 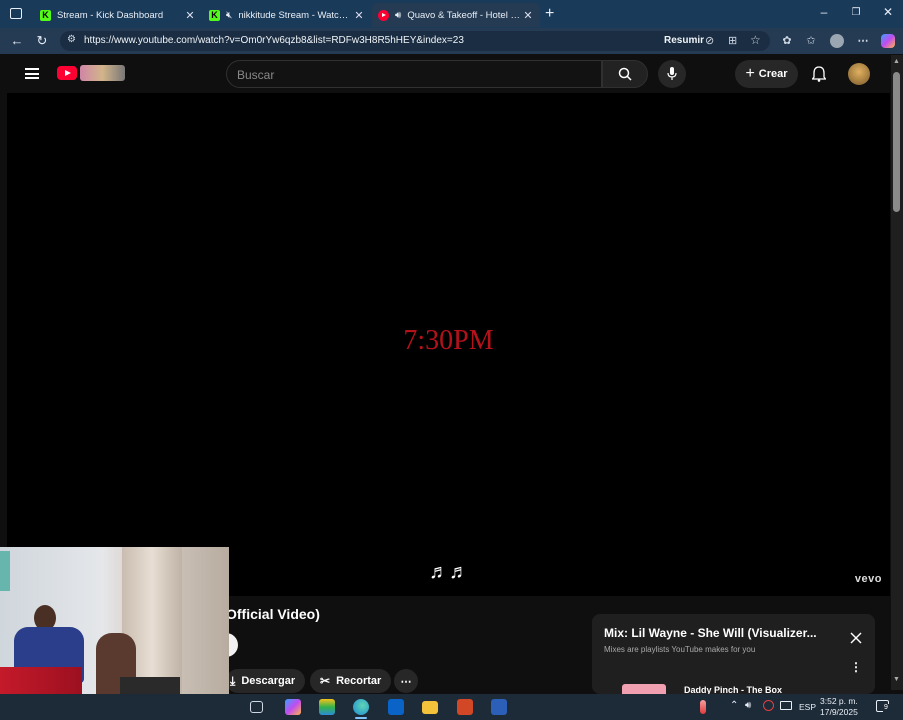 What do you see at coordinates (430, 707) in the screenshot?
I see `file-explorer-icon` at bounding box center [430, 707].